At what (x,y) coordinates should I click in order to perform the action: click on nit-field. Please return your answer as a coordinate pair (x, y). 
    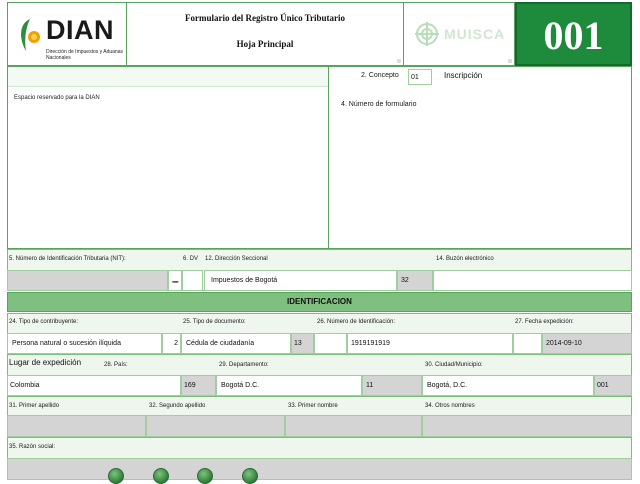
    Looking at the image, I should click on (87, 280).